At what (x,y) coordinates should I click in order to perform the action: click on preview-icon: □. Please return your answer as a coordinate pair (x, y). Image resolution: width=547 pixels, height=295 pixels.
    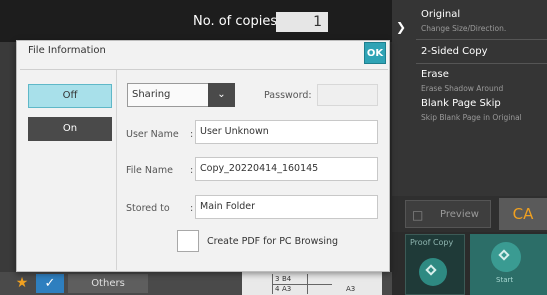
    Looking at the image, I should click on (418, 215).